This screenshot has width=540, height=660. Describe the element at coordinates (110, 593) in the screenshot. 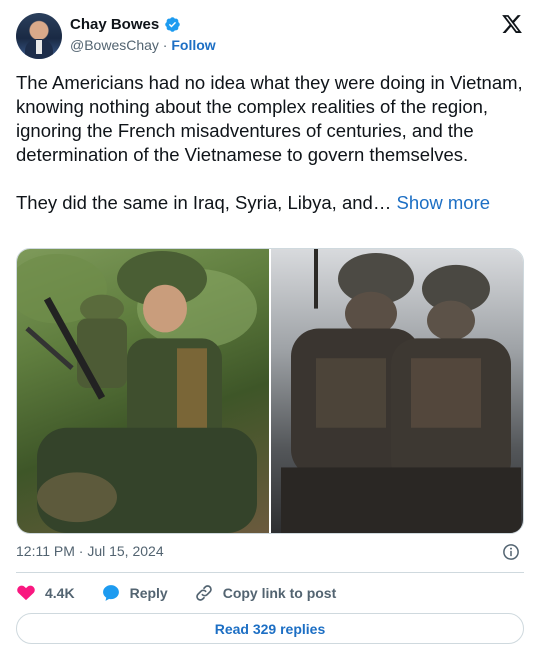

I see `reply-bubble-icon` at that location.